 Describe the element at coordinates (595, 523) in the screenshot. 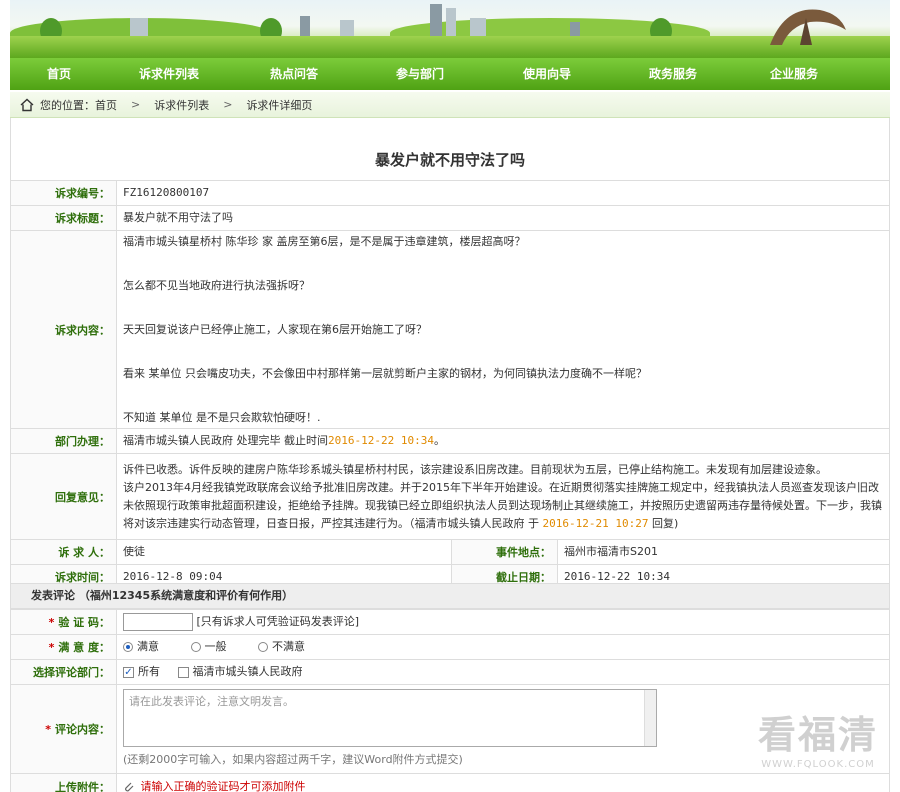

I see `reply-date: 2016-12-21 10:27` at that location.